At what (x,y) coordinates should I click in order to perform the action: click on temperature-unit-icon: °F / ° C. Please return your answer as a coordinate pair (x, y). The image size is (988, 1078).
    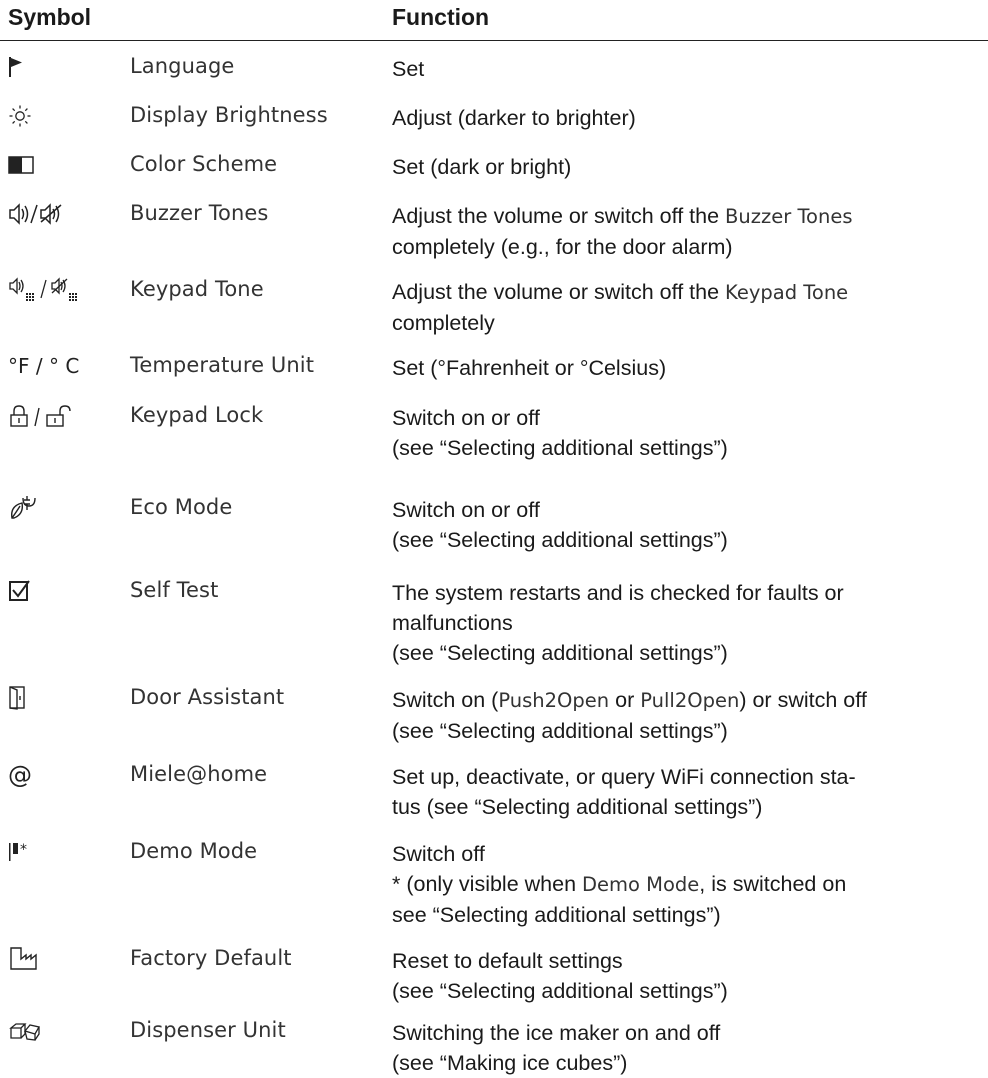
    Looking at the image, I should click on (44, 366).